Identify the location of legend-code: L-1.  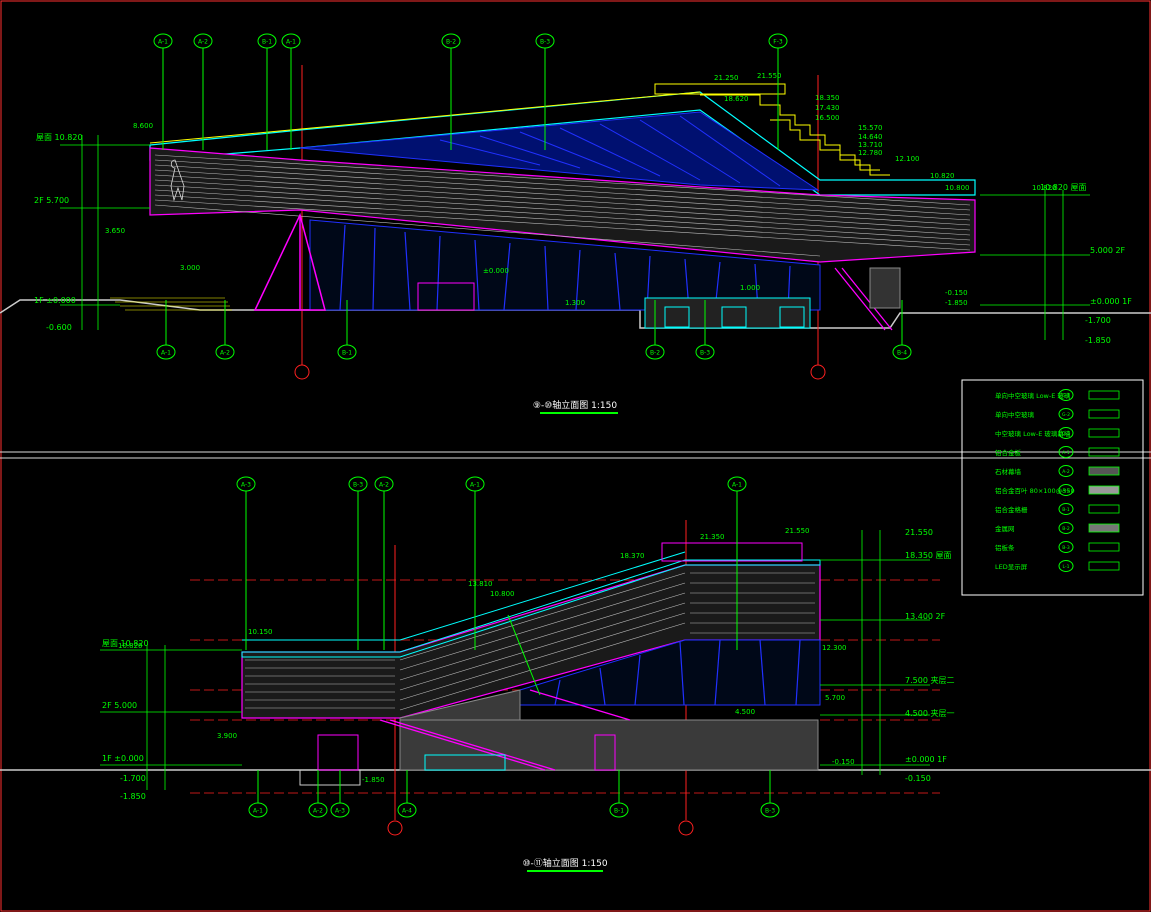
(1066, 567).